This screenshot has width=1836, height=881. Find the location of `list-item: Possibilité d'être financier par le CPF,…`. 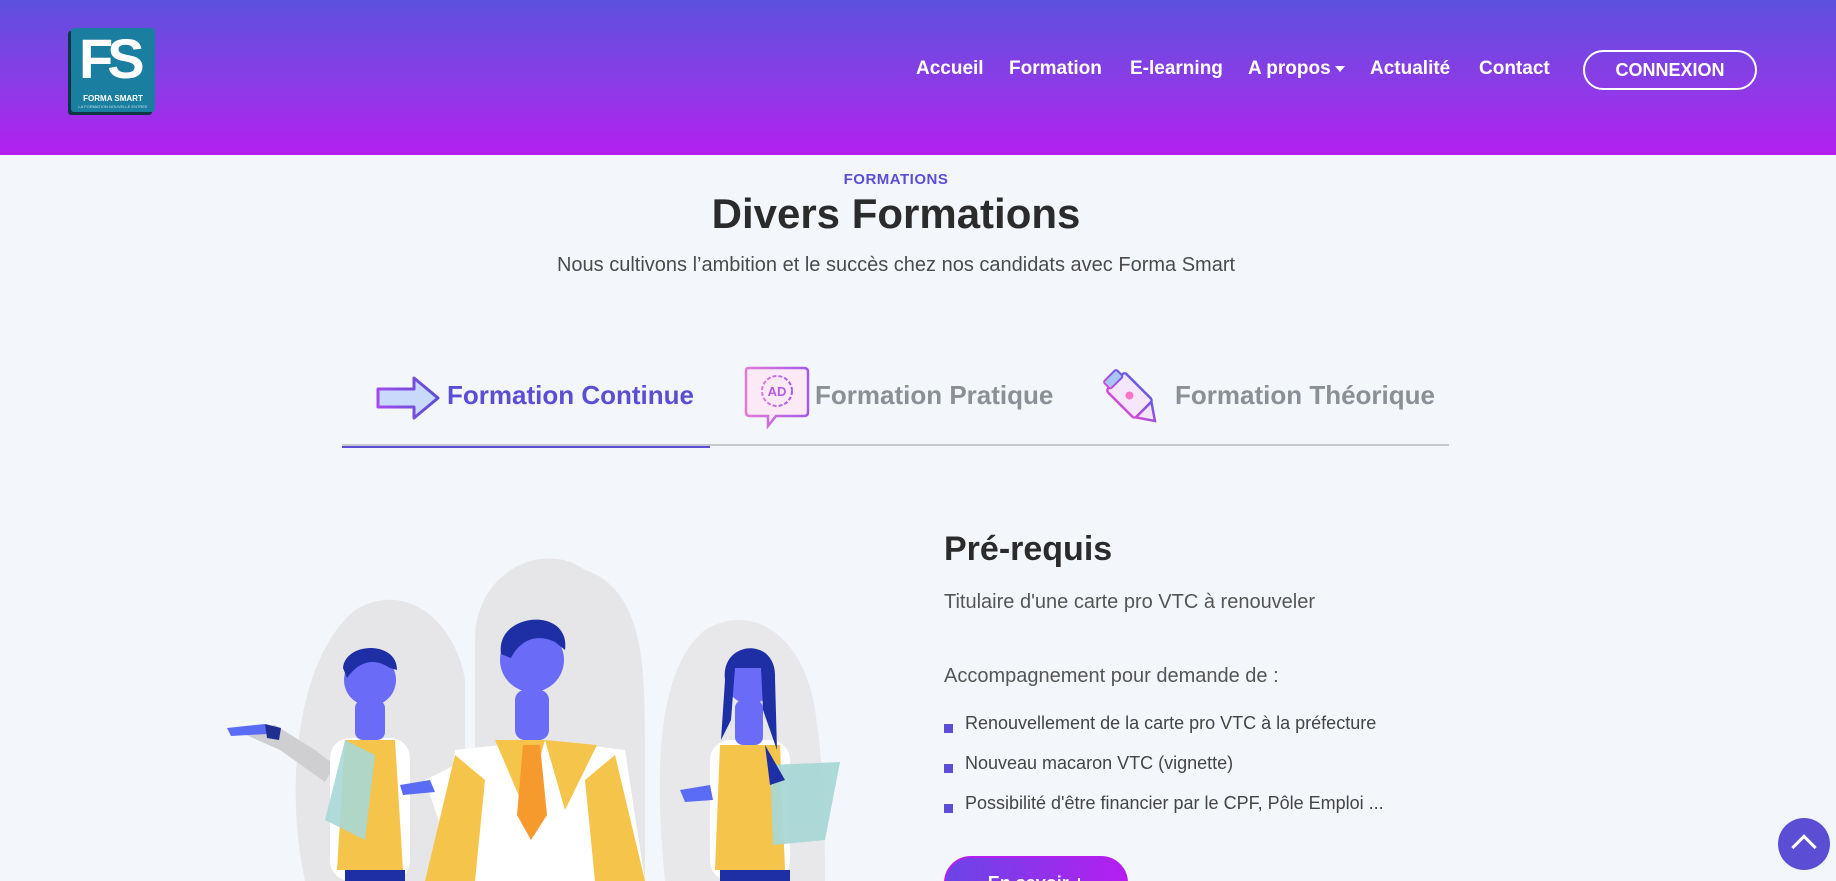

list-item: Possibilité d'être financier par le CPF,… is located at coordinates (1164, 812).